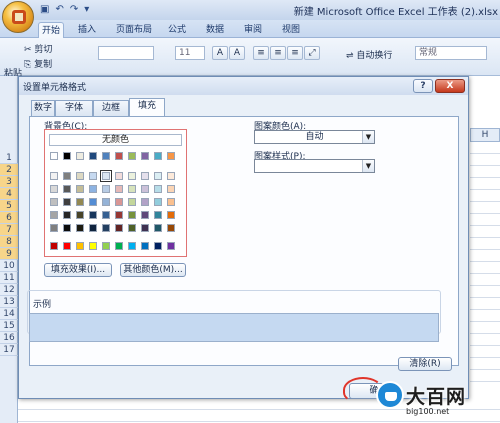  What do you see at coordinates (450, 86) in the screenshot?
I see `close-button: X` at bounding box center [450, 86].